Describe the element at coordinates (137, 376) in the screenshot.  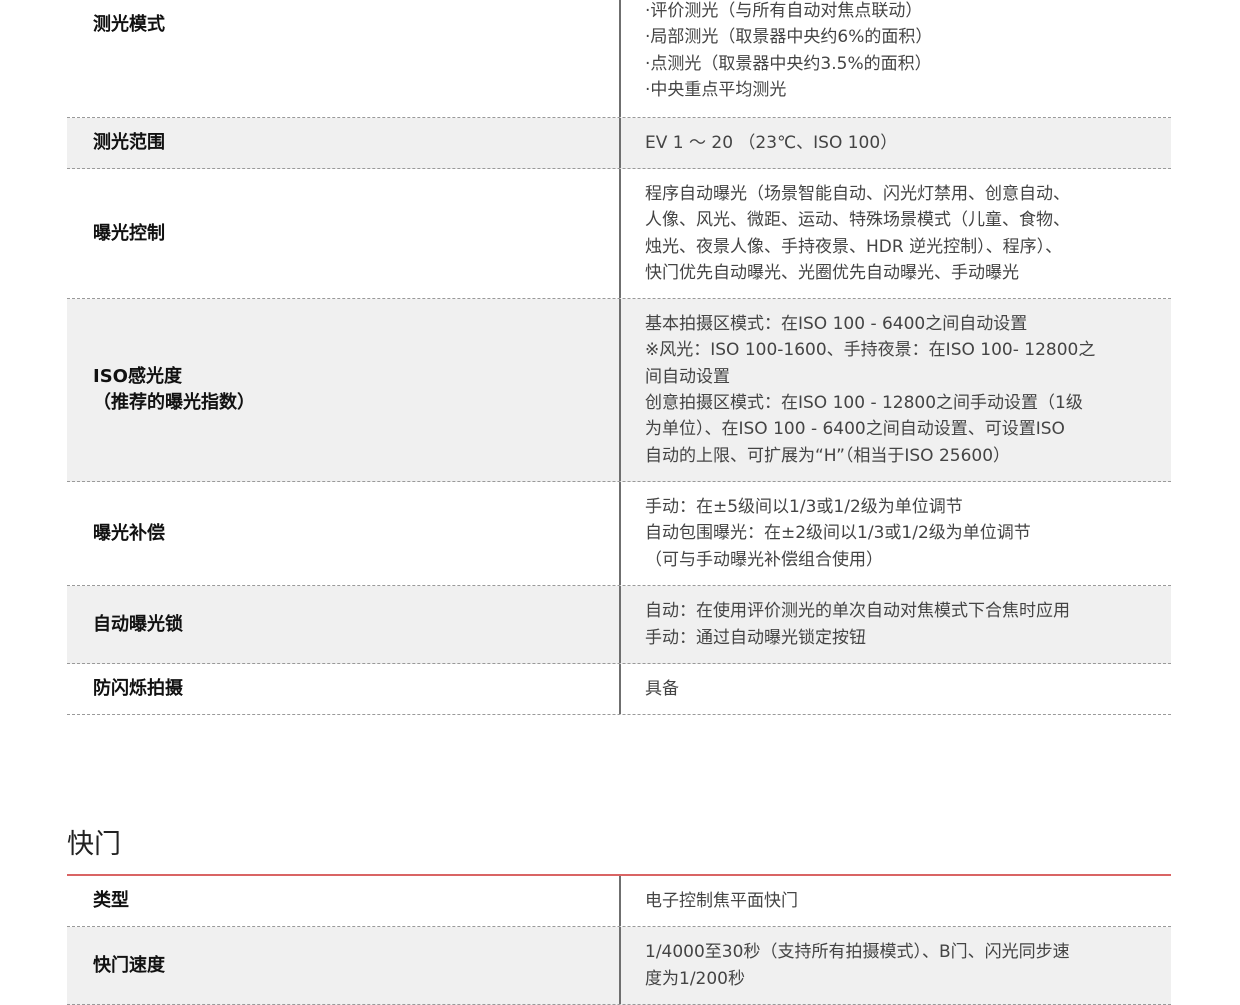
I see `spec-label-text: ISO感光度` at that location.